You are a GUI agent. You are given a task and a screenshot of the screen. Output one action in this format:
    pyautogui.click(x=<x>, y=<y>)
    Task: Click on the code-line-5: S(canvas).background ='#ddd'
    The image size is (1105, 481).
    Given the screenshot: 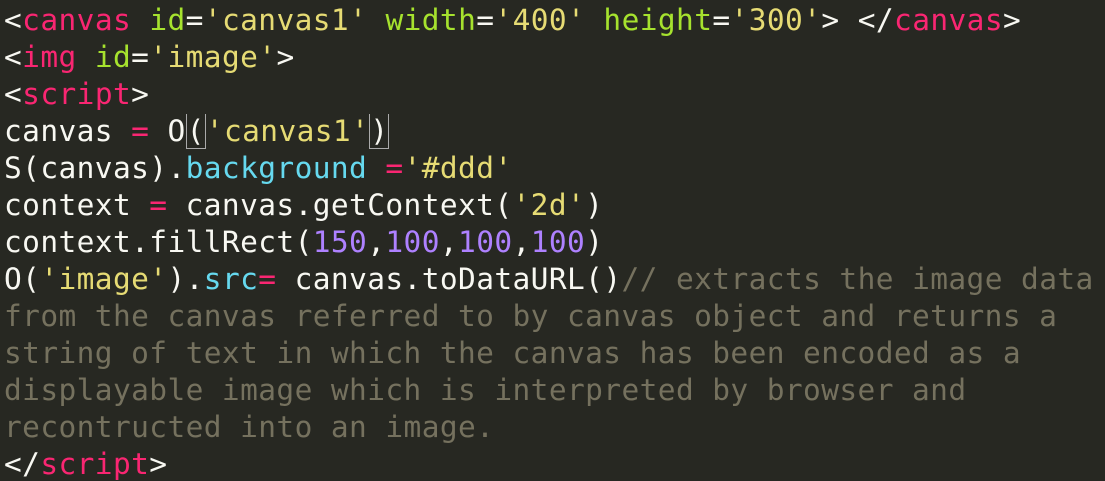 What is the action you would take?
    pyautogui.click(x=258, y=168)
    